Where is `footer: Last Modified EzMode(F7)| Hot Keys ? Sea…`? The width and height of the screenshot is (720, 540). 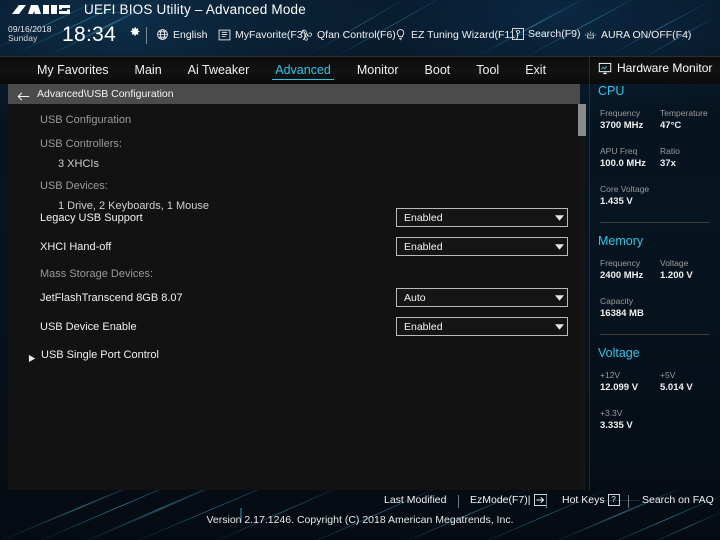
footer: Last Modified EzMode(F7)| Hot Keys ? Sea… is located at coordinates (360, 515).